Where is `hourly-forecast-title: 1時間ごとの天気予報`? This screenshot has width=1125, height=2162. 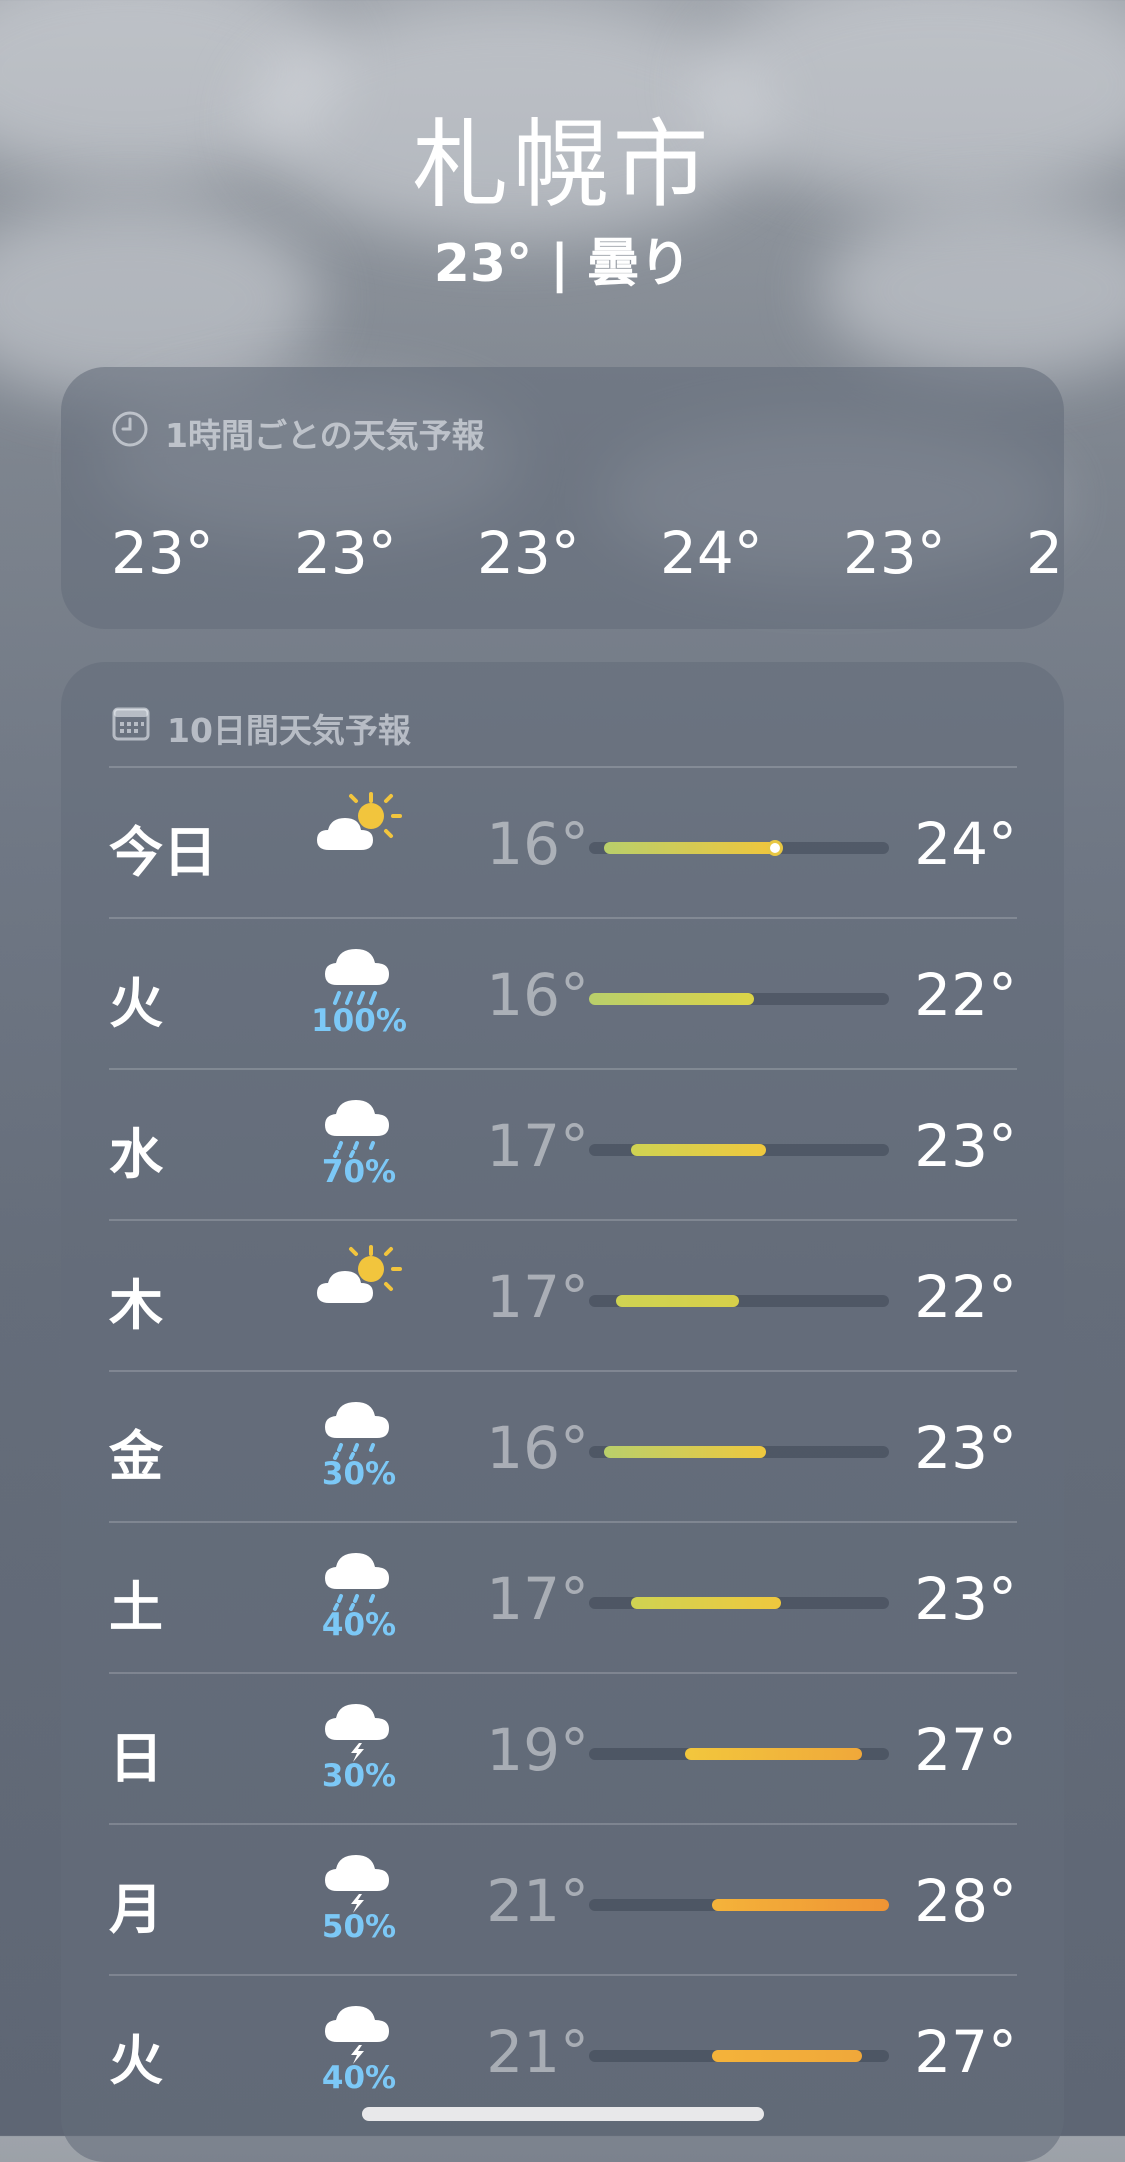
hourly-forecast-title: 1時間ごとの天気予報 is located at coordinates (298, 433).